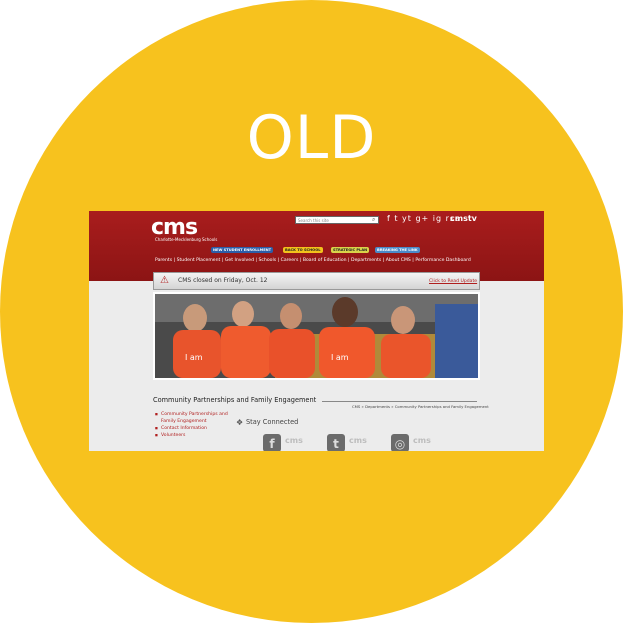 The width and height of the screenshot is (623, 623). What do you see at coordinates (453, 281) in the screenshot?
I see `alert-link: Click to Read Update` at bounding box center [453, 281].